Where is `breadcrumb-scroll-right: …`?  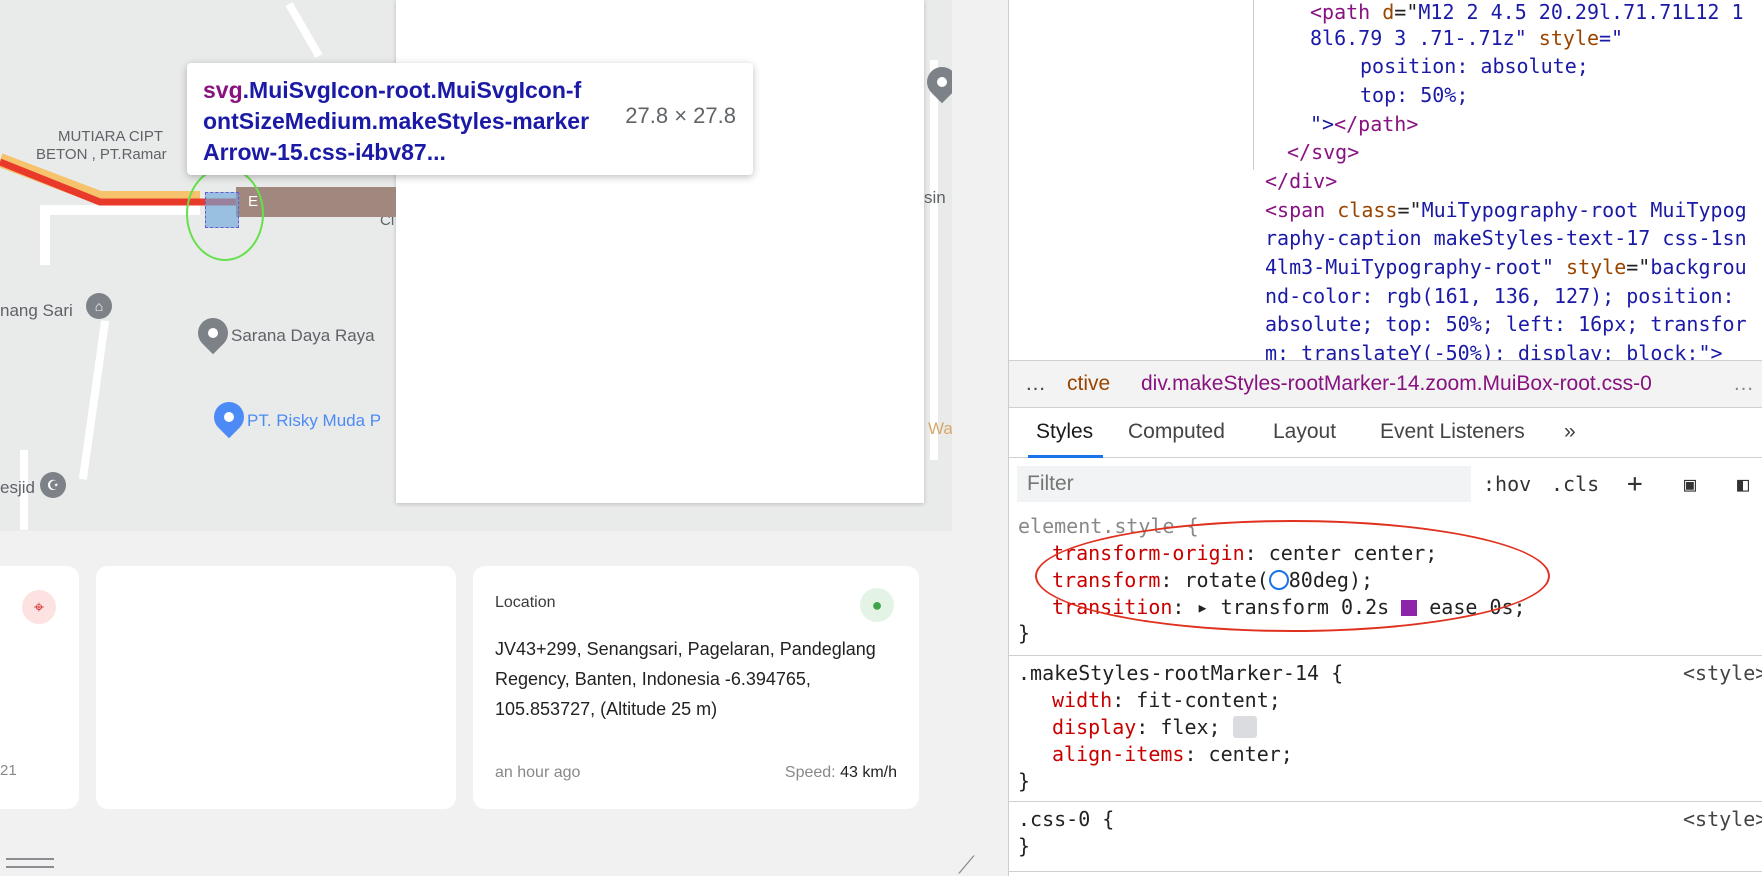 breadcrumb-scroll-right: … is located at coordinates (1743, 384).